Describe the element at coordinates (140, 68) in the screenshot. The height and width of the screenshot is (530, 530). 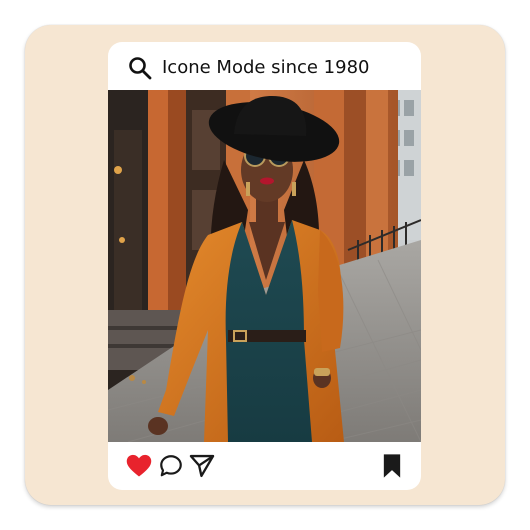
I see `search-icon` at that location.